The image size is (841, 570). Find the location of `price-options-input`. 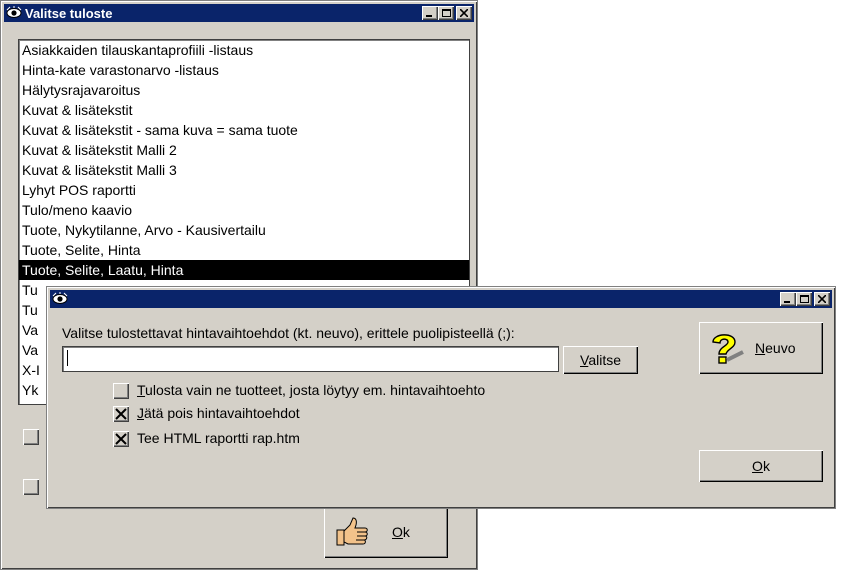

price-options-input is located at coordinates (310, 359).